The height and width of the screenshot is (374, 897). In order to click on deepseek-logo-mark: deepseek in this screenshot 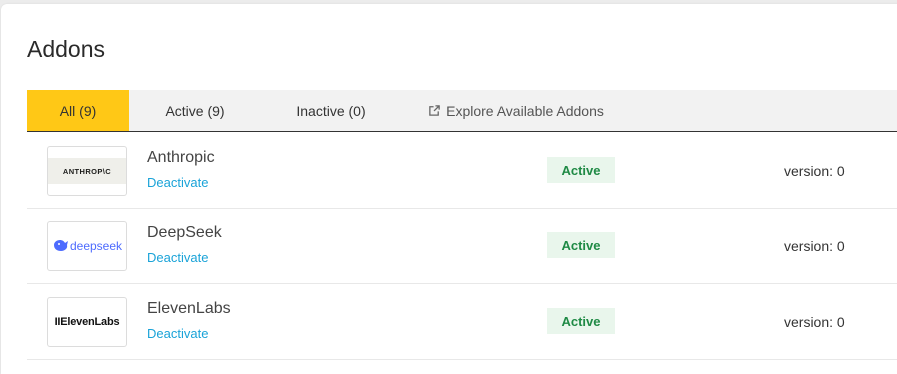, I will do `click(87, 246)`.